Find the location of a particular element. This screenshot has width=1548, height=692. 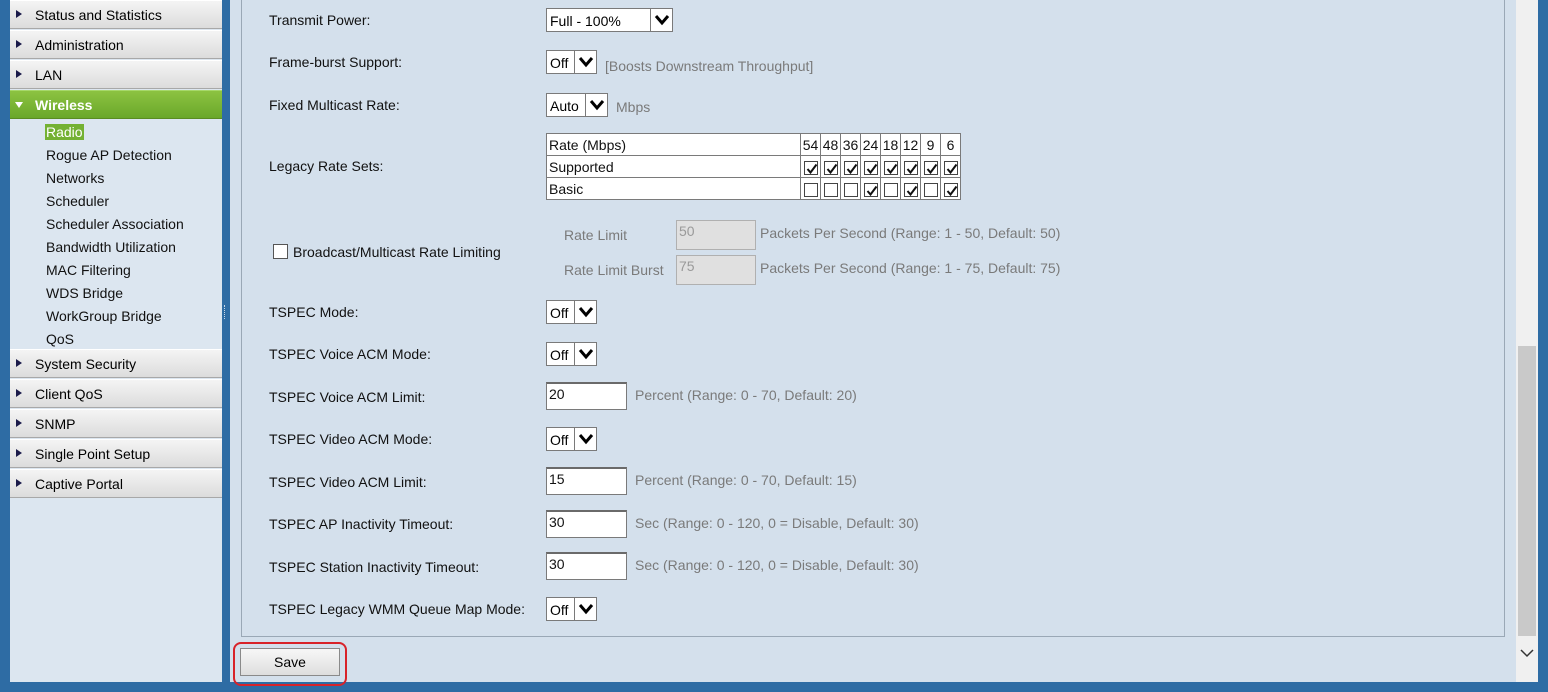

tspec-video-acm-limit-input: 15 is located at coordinates (586, 481).